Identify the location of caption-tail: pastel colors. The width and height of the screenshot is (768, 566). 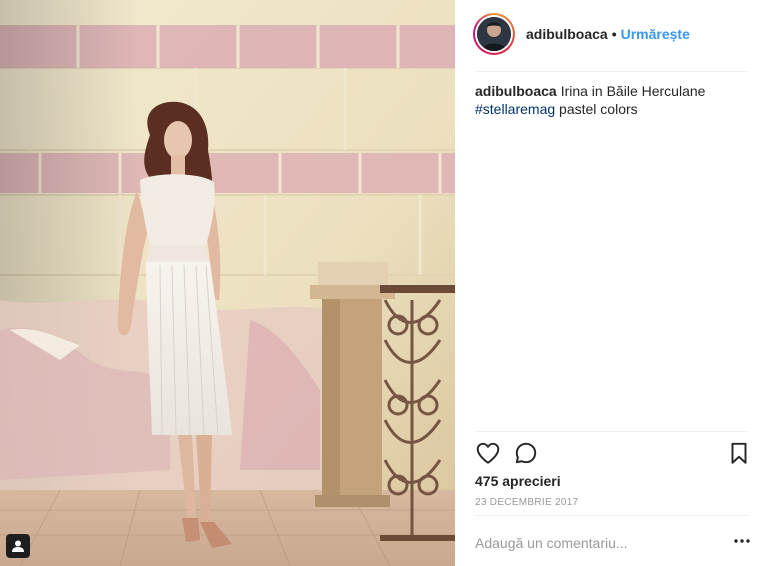
(598, 109).